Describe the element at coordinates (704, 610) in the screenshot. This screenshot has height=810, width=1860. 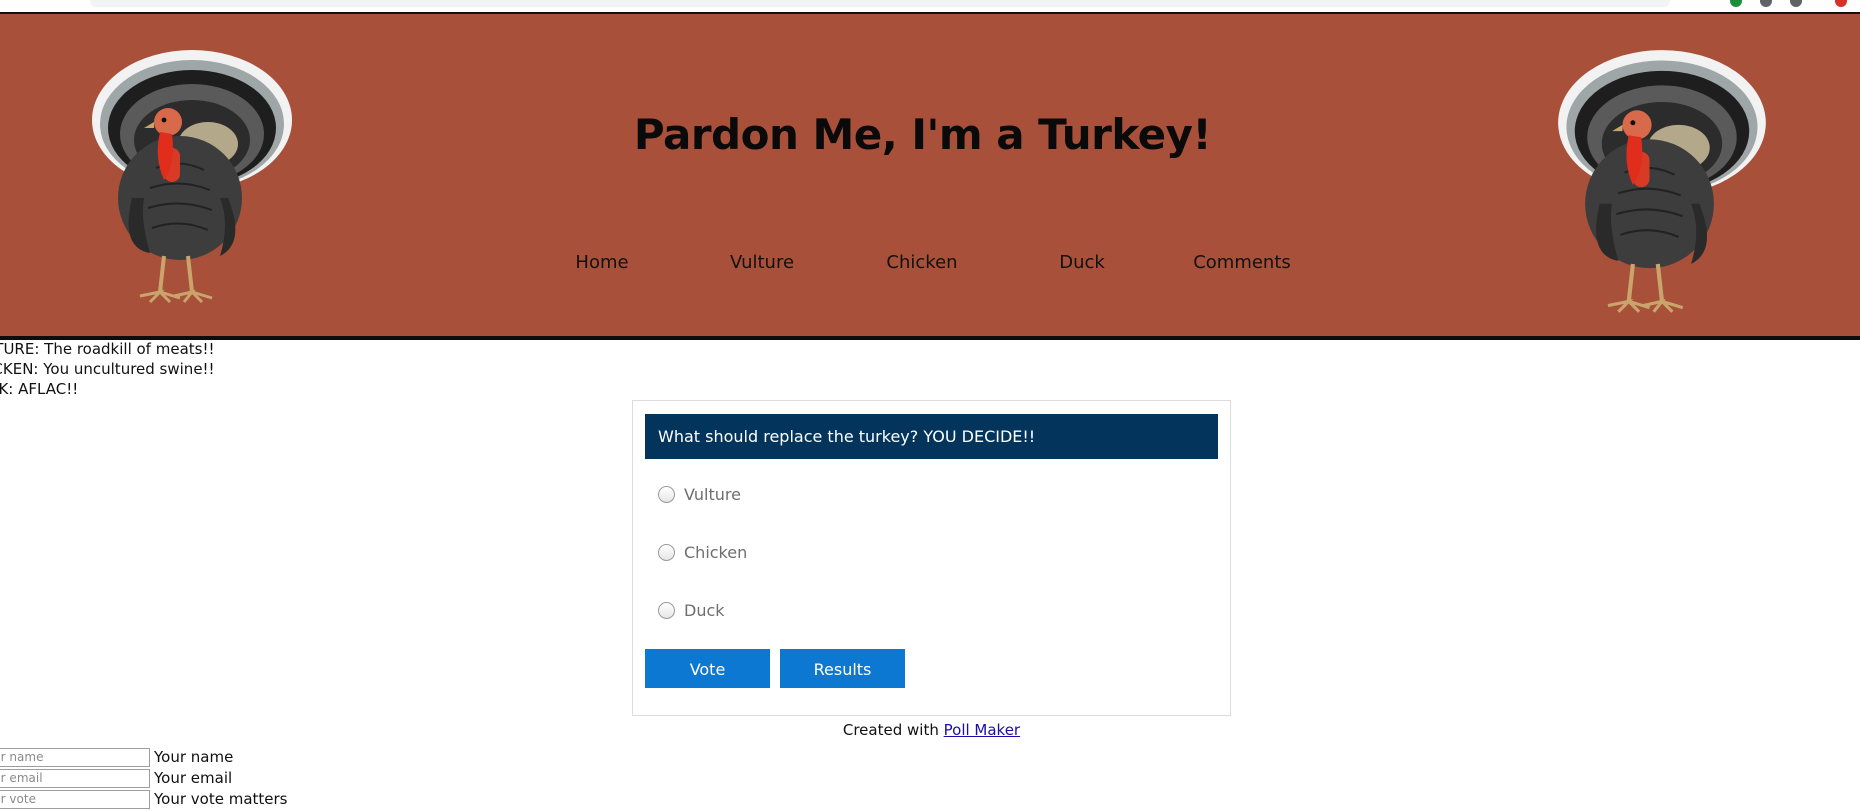
I see `option-label: Duck` at that location.